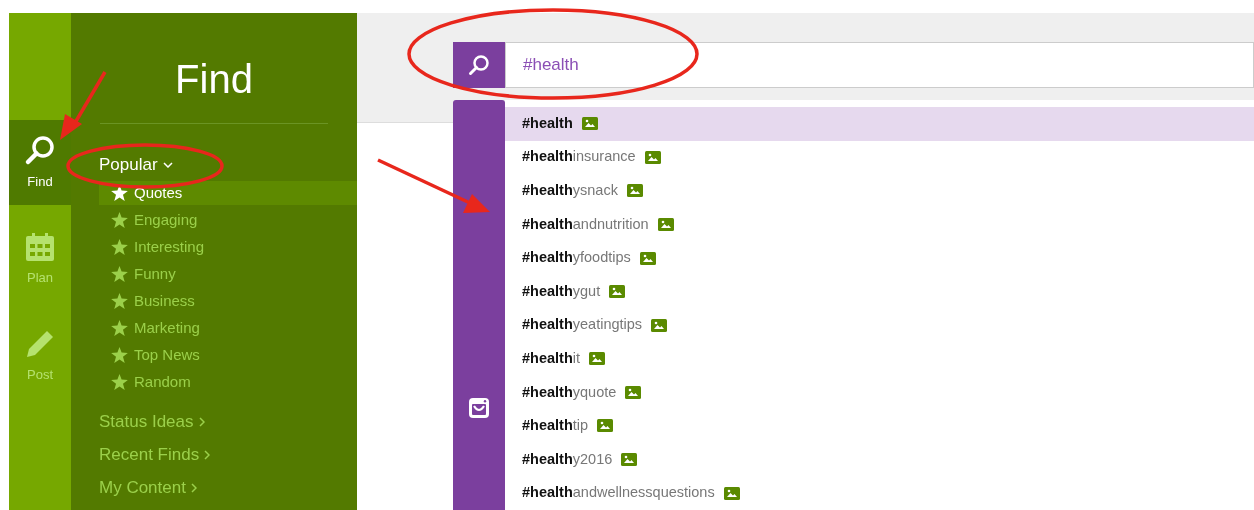 Image resolution: width=1254 pixels, height=510 pixels. Describe the element at coordinates (879, 325) in the screenshot. I see `hashtag-suggestion: #healthyeatingtips` at that location.